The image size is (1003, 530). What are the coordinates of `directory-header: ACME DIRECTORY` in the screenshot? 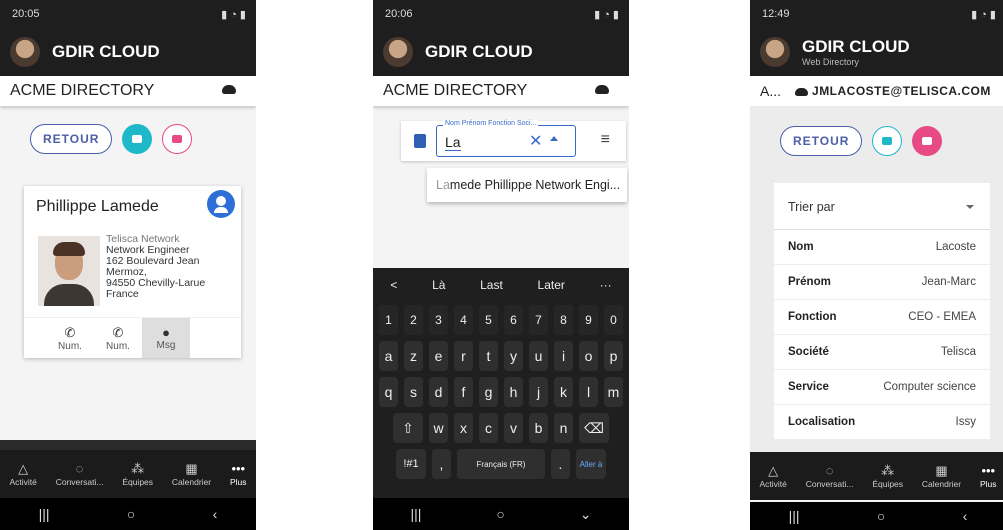 It's located at (128, 91).